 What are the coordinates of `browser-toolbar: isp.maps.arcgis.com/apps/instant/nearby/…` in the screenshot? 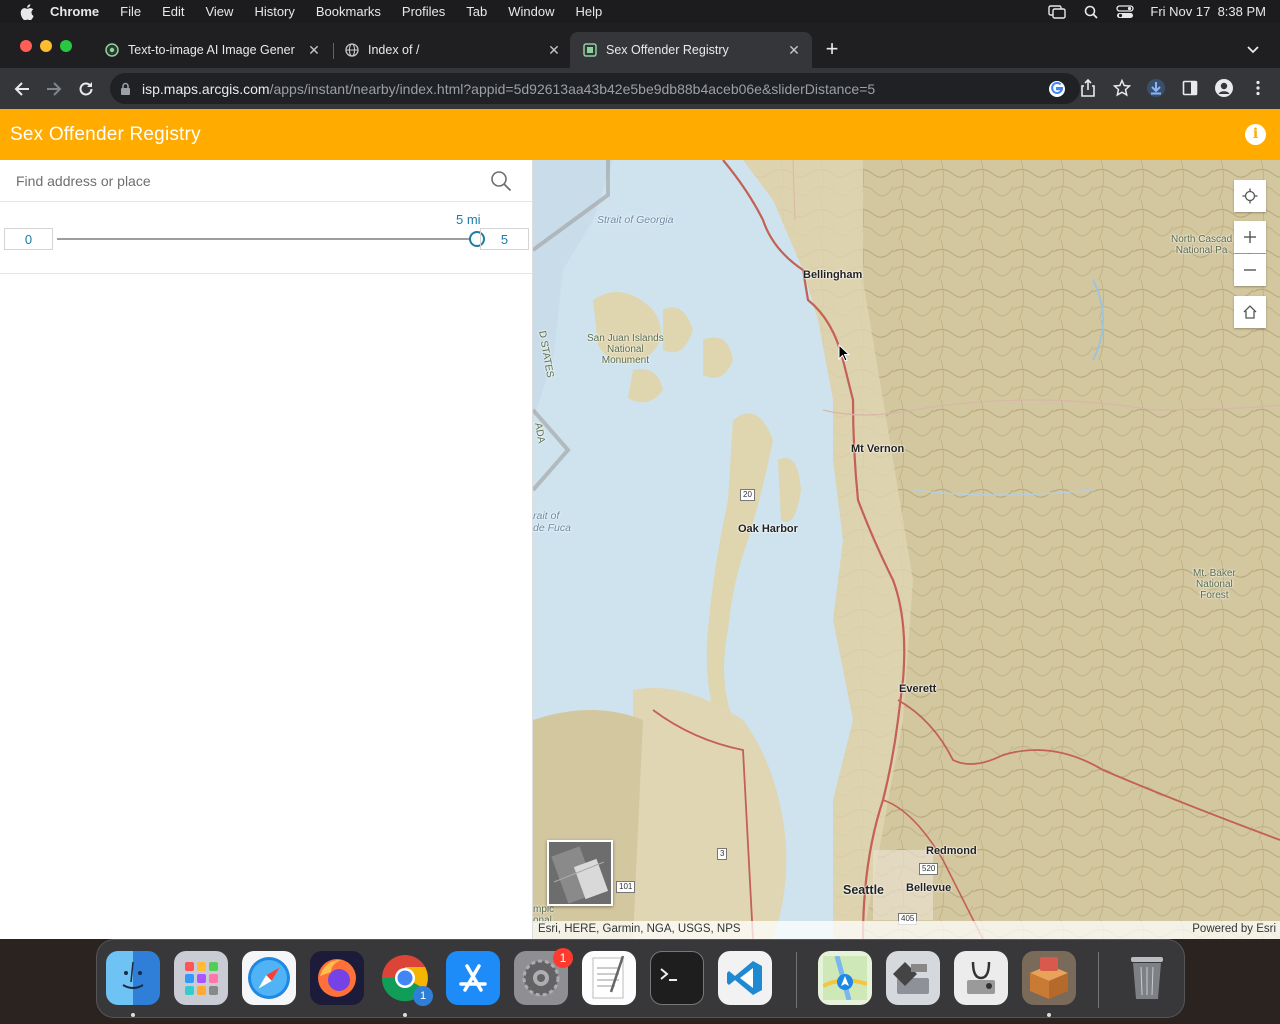 It's located at (640, 88).